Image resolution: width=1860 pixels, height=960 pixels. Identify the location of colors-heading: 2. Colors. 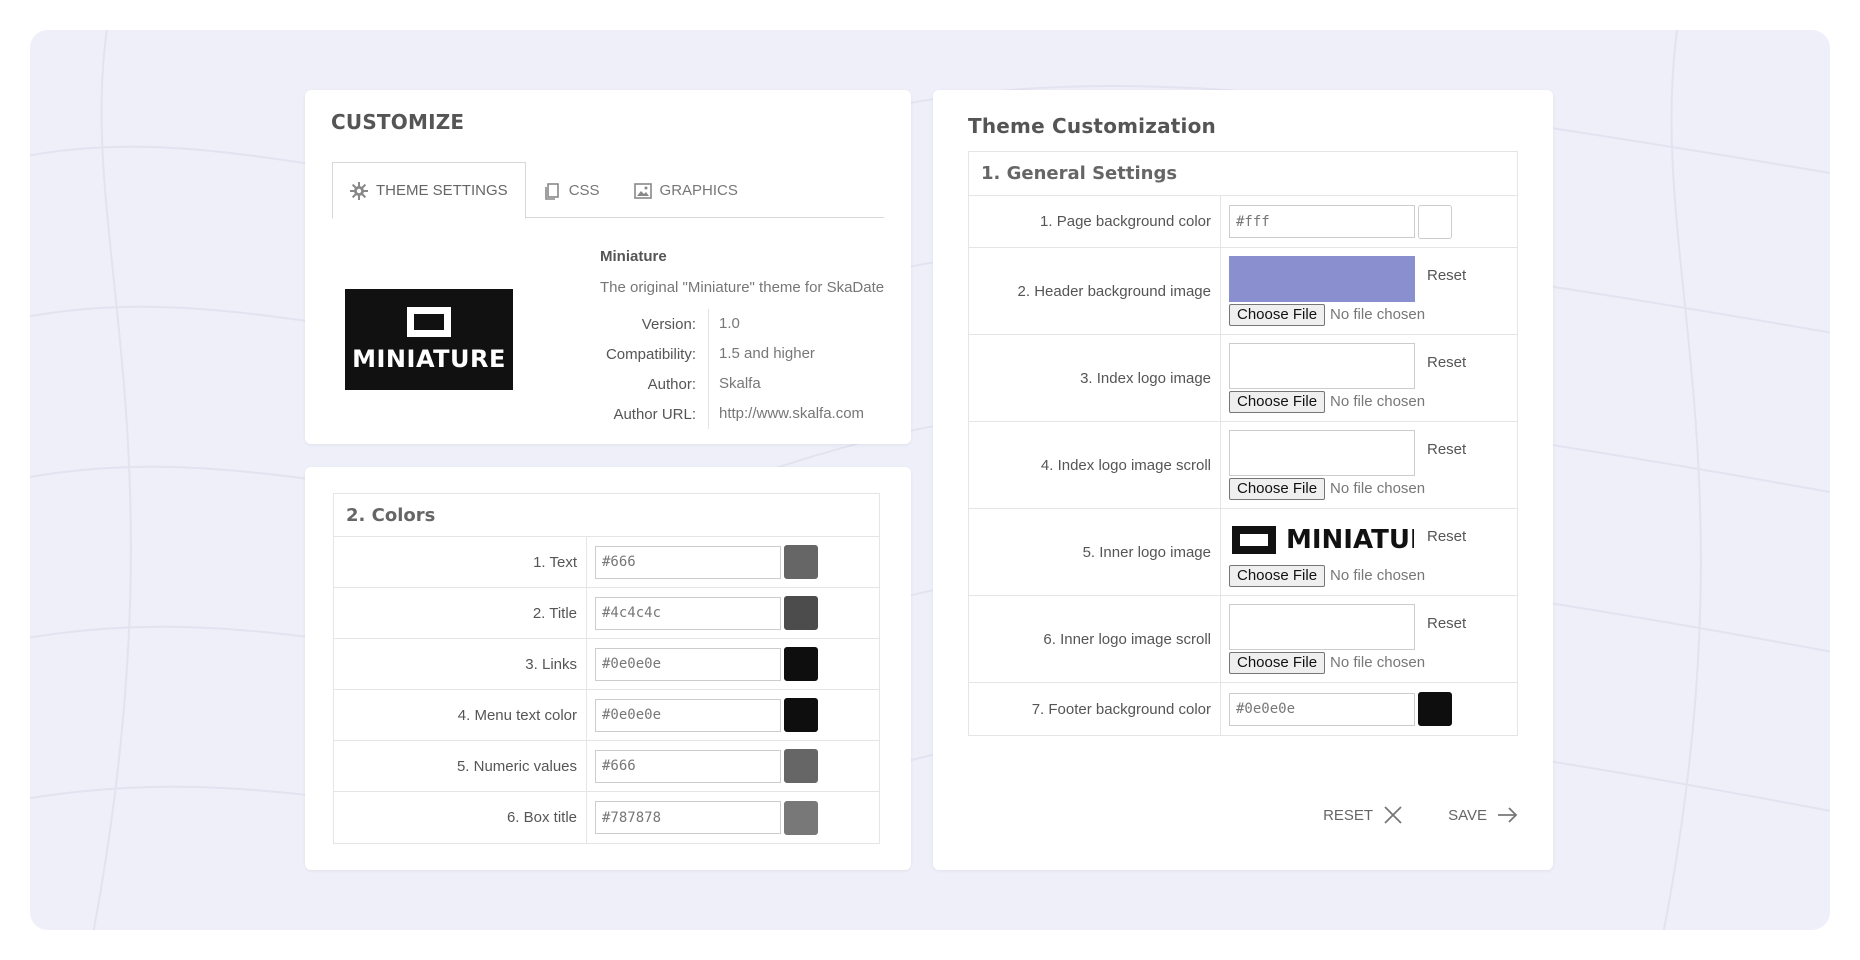
(606, 515).